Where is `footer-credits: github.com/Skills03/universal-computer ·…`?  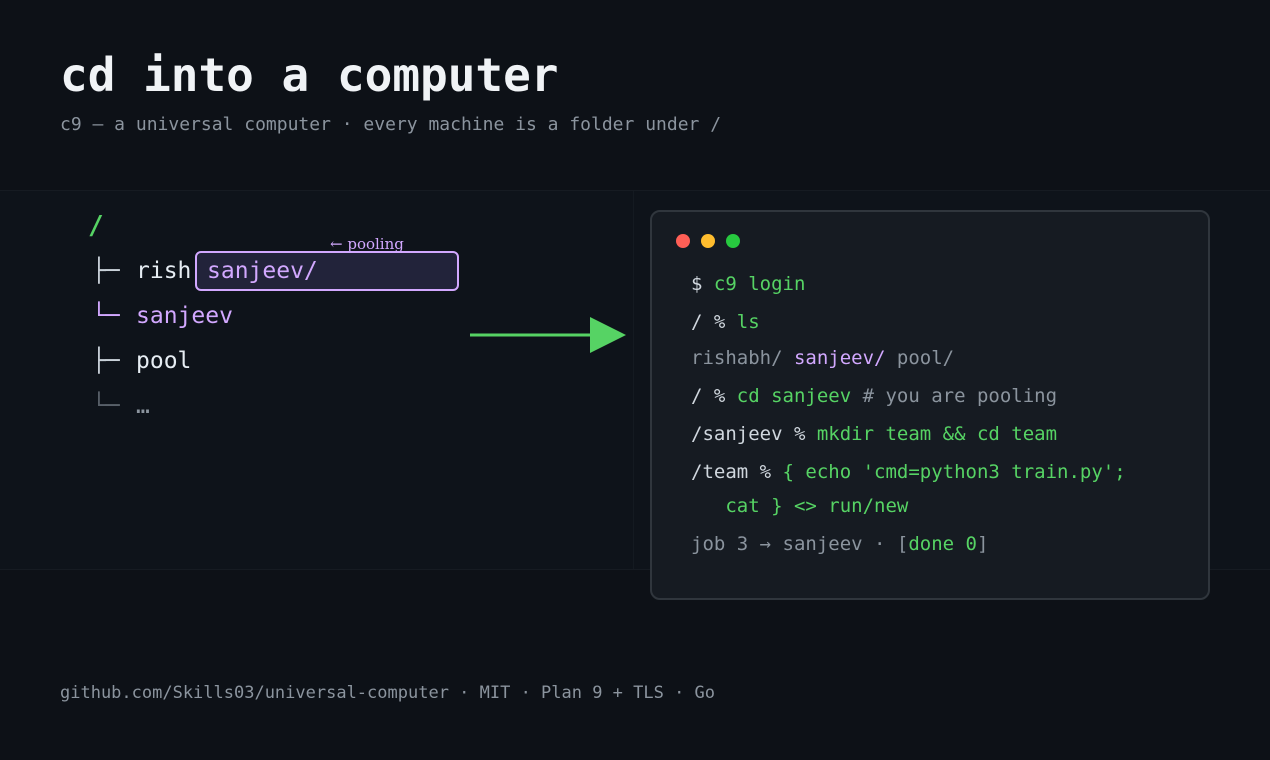 footer-credits: github.com/Skills03/universal-computer ·… is located at coordinates (388, 693).